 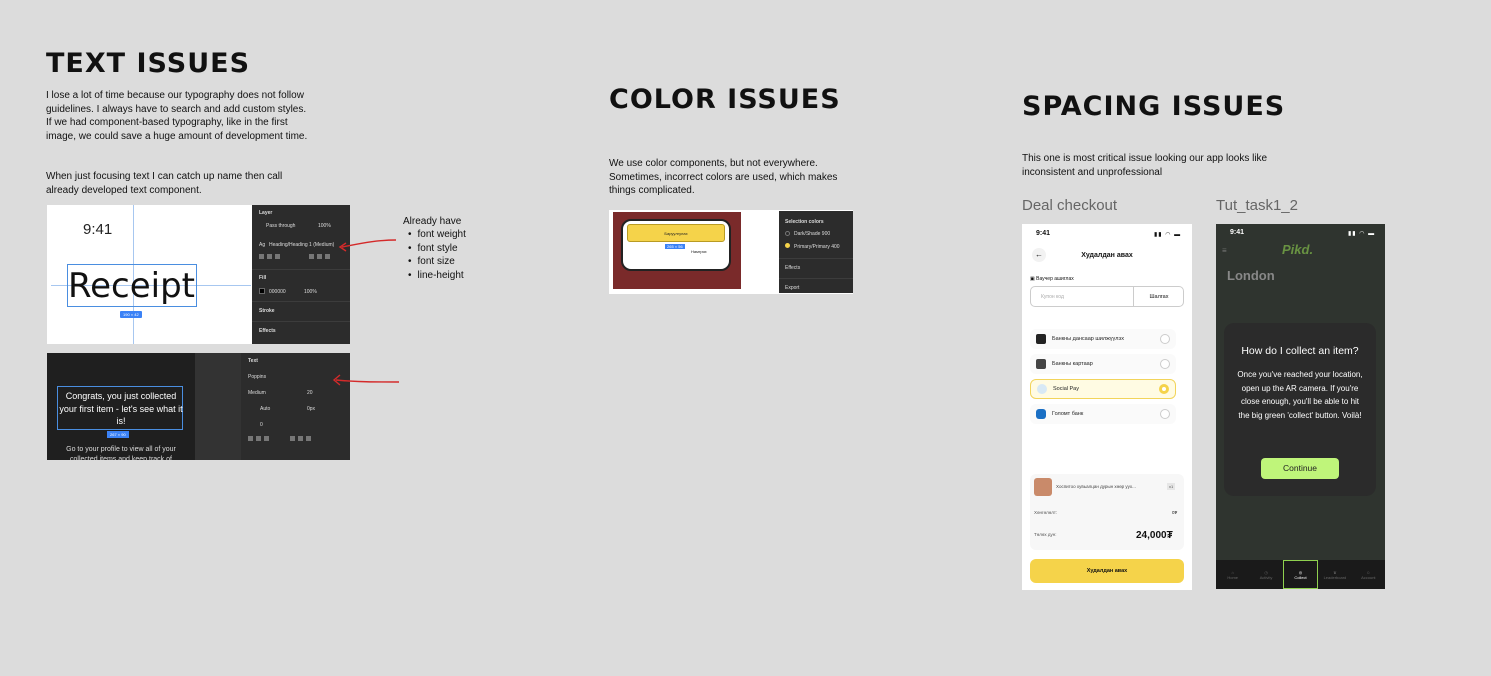 I want to click on blend-mode: Pass through, so click(x=280, y=226).